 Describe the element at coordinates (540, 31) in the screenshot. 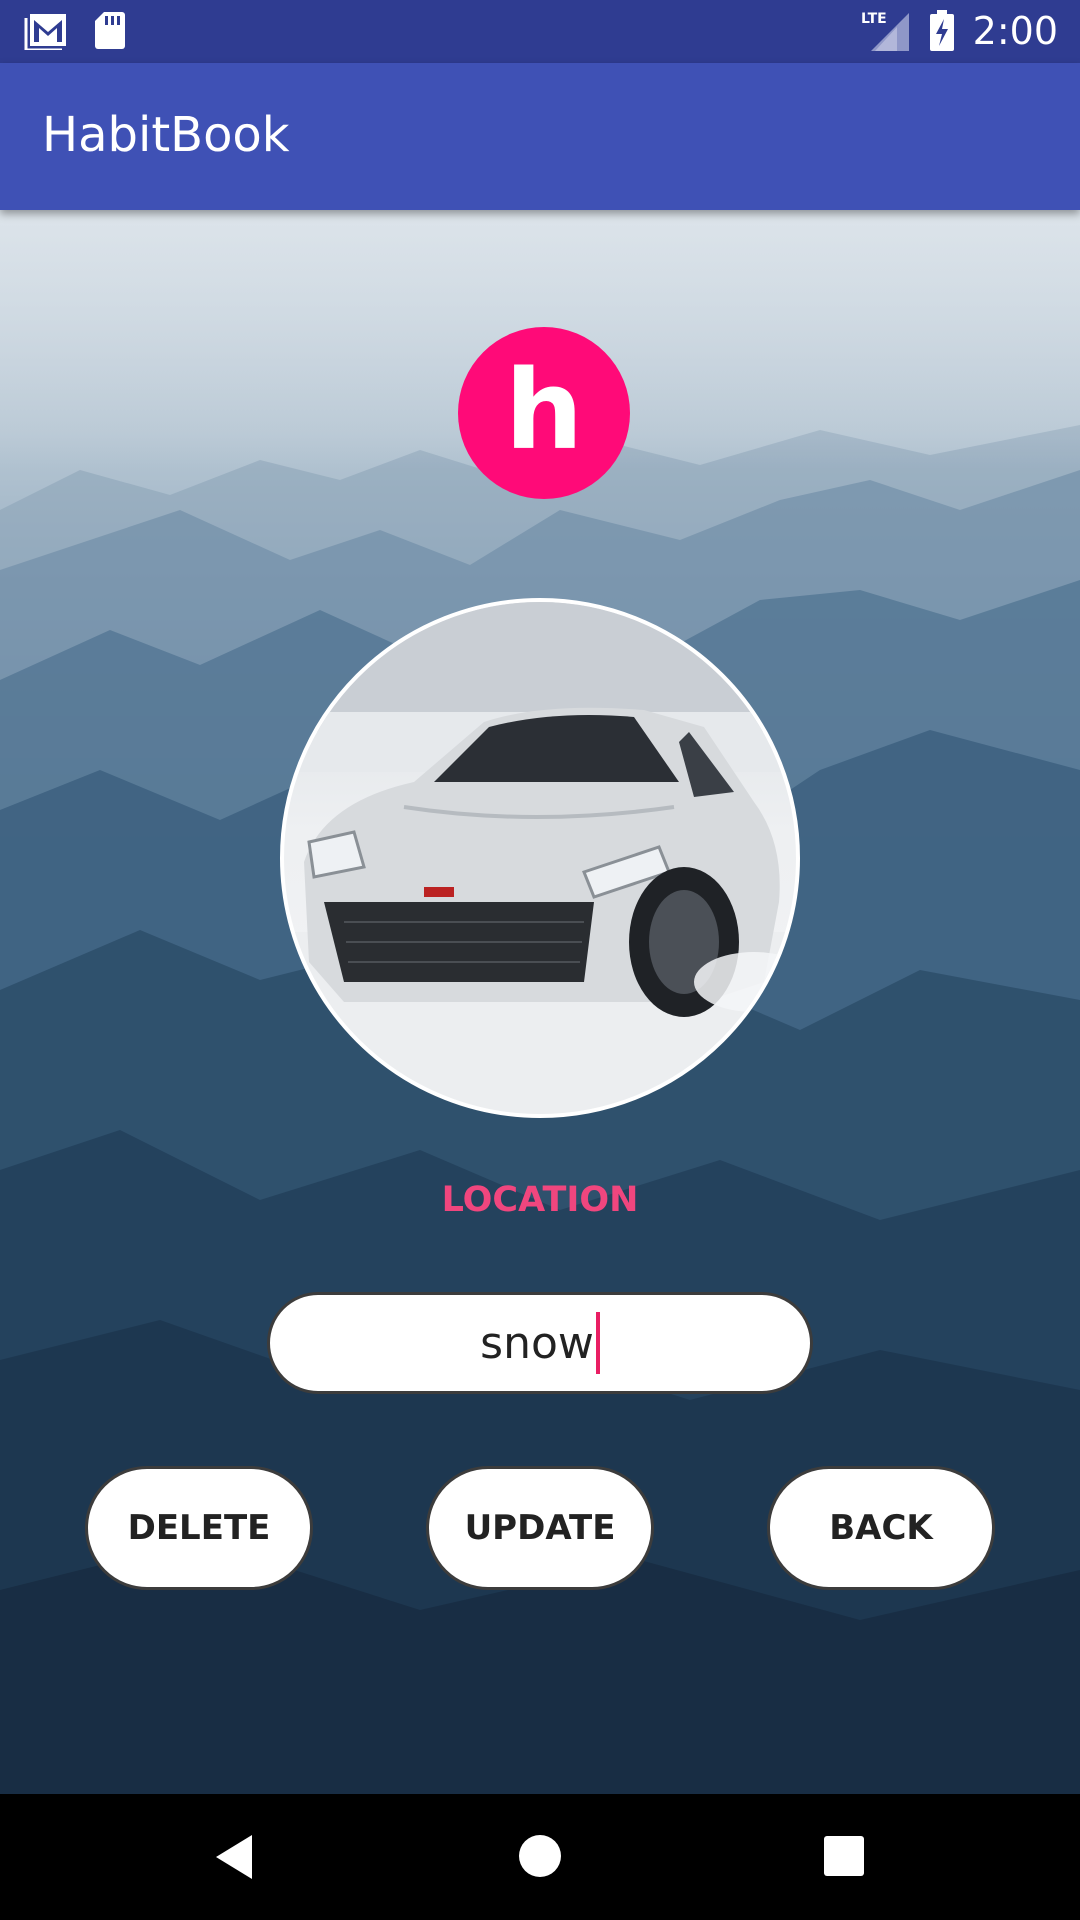

I see `status-bar: LTE 2:00` at that location.